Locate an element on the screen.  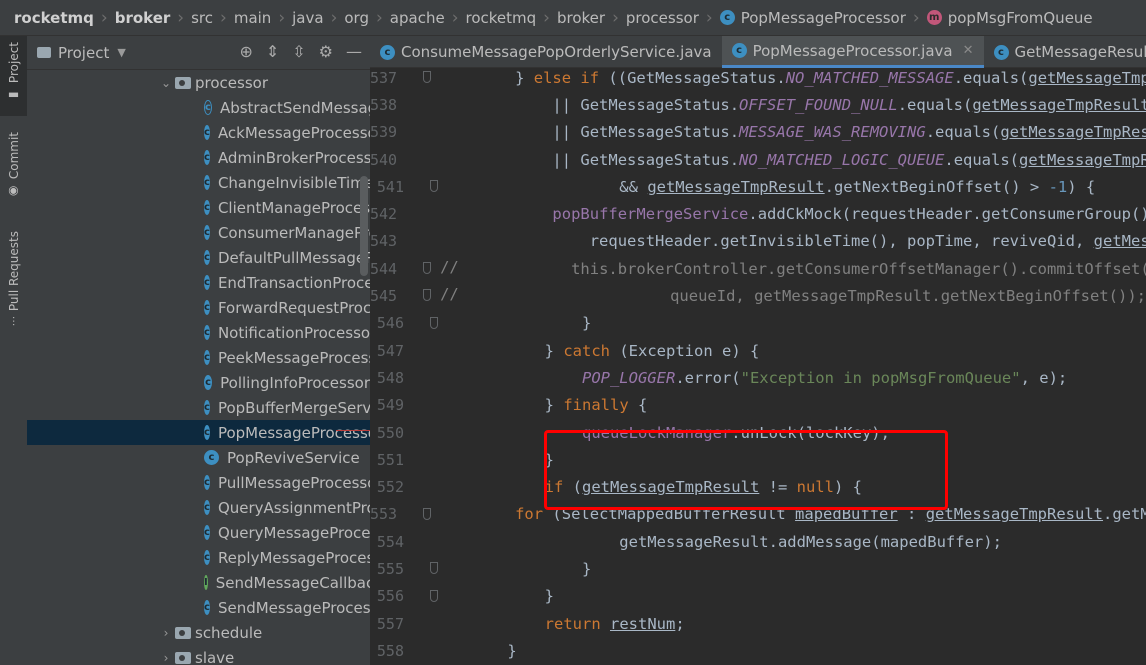
gutter: // is located at coordinates (431, 295).